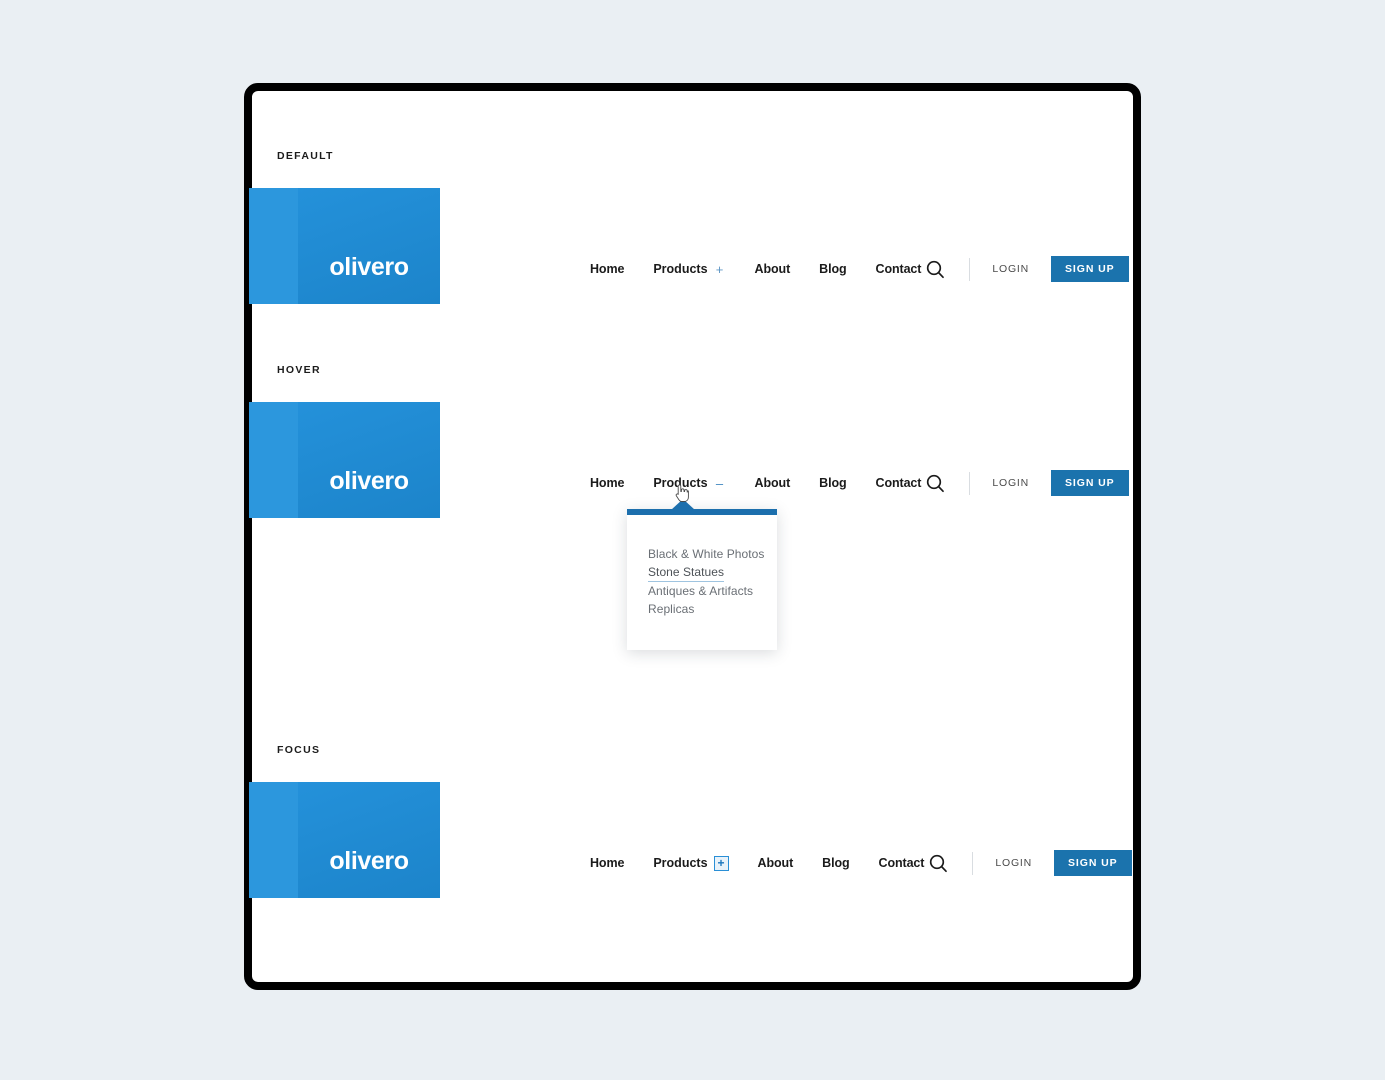  I want to click on minus-icon: –, so click(720, 483).